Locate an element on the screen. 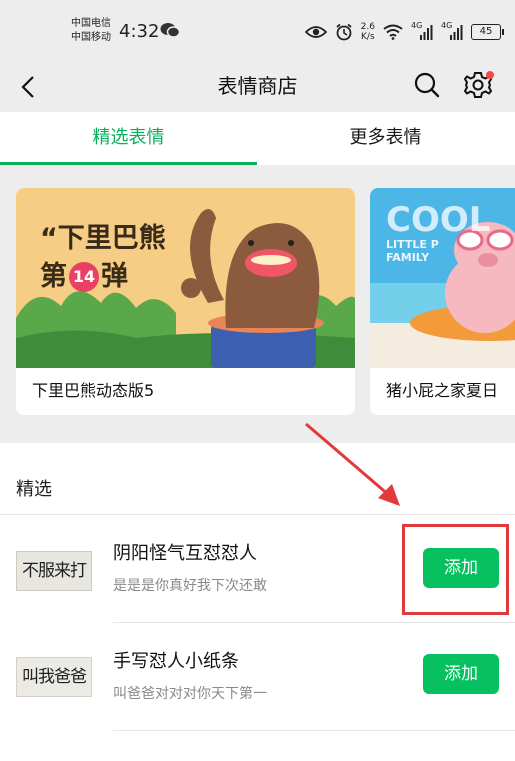  signal-2: 4G is located at coordinates (452, 31).